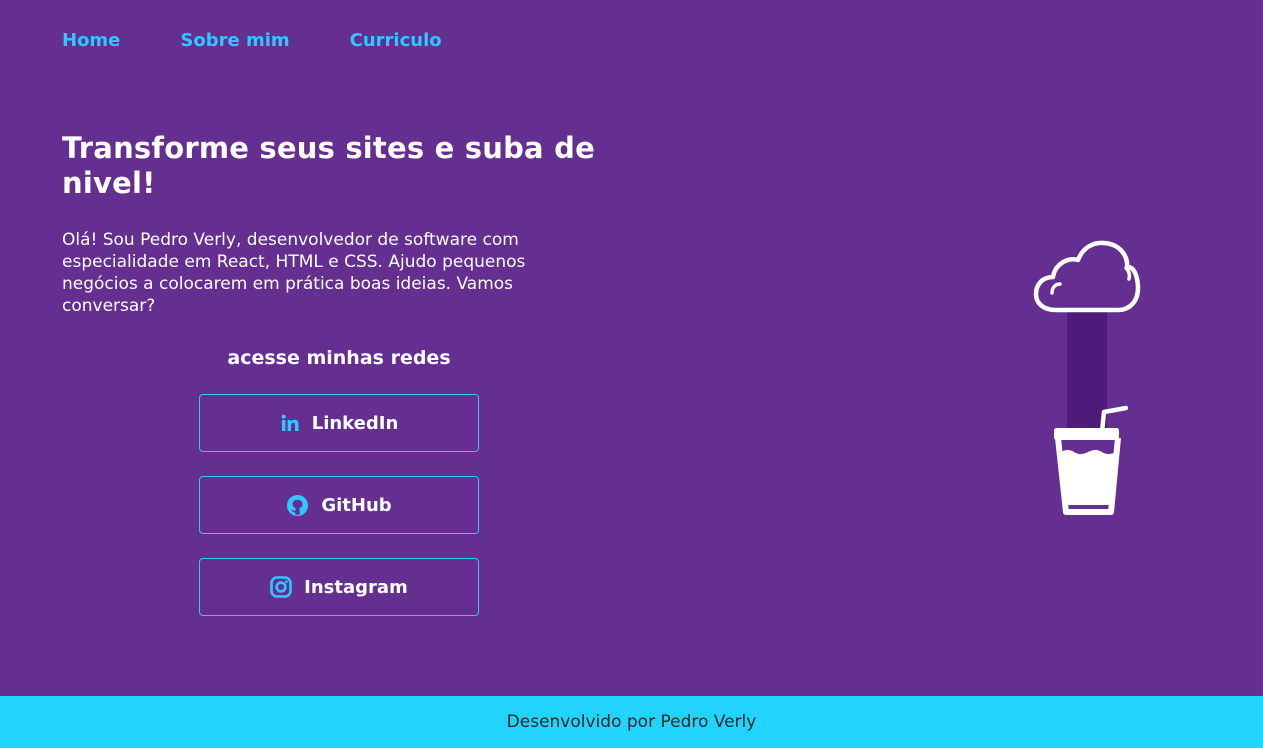 The height and width of the screenshot is (748, 1263). I want to click on github-label: GitHub, so click(356, 505).